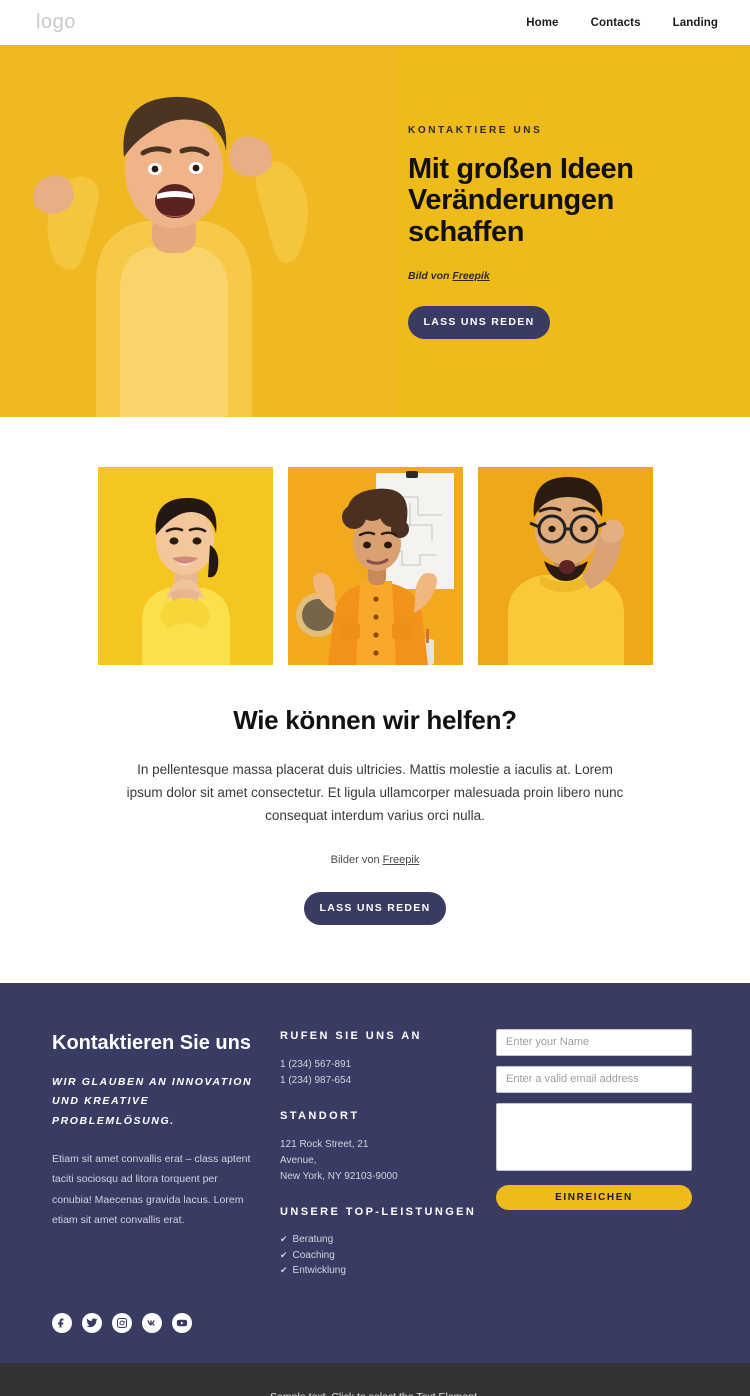  I want to click on help-cta-wrapper: LASS UNS REDEN, so click(375, 908).